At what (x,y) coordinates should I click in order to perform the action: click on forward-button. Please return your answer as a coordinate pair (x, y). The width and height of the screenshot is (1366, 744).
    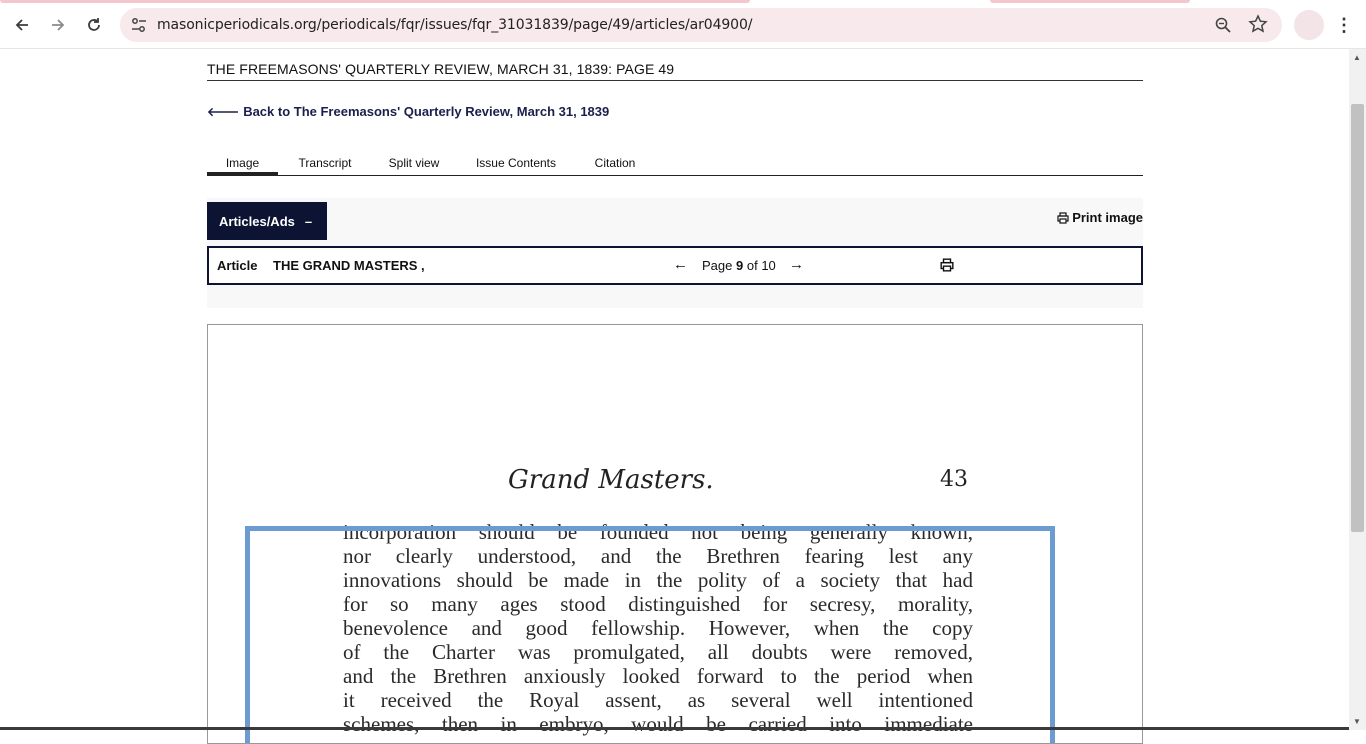
    Looking at the image, I should click on (58, 25).